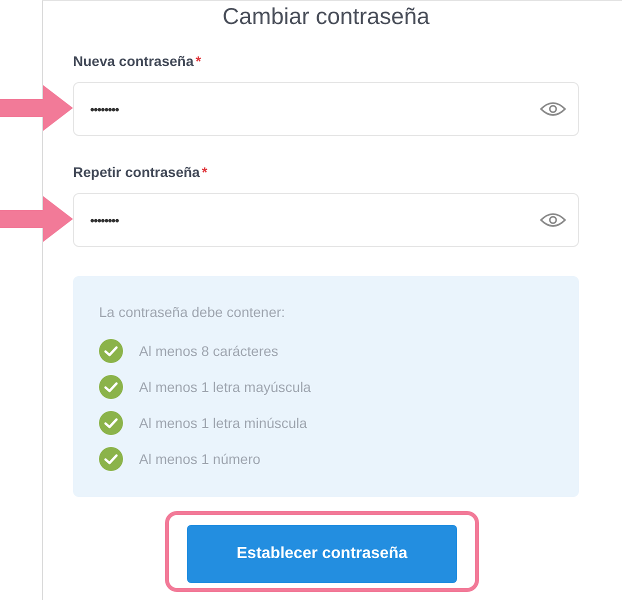 The image size is (622, 600). I want to click on field-label: Nueva contraseña, so click(133, 61).